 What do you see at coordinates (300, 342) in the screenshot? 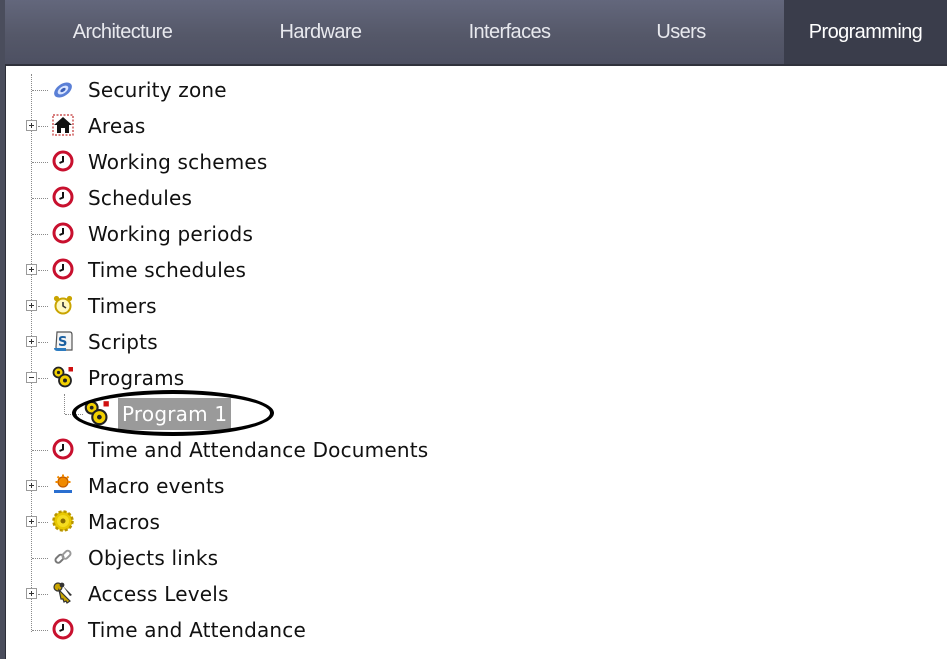
I see `tree-node-scripts: S Scripts` at bounding box center [300, 342].